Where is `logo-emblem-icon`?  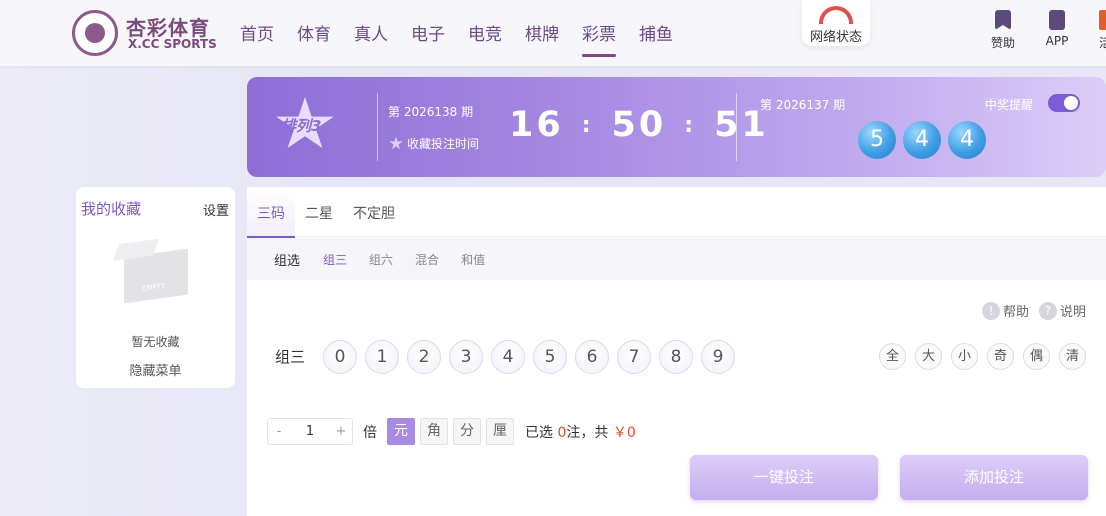
logo-emblem-icon is located at coordinates (95, 33).